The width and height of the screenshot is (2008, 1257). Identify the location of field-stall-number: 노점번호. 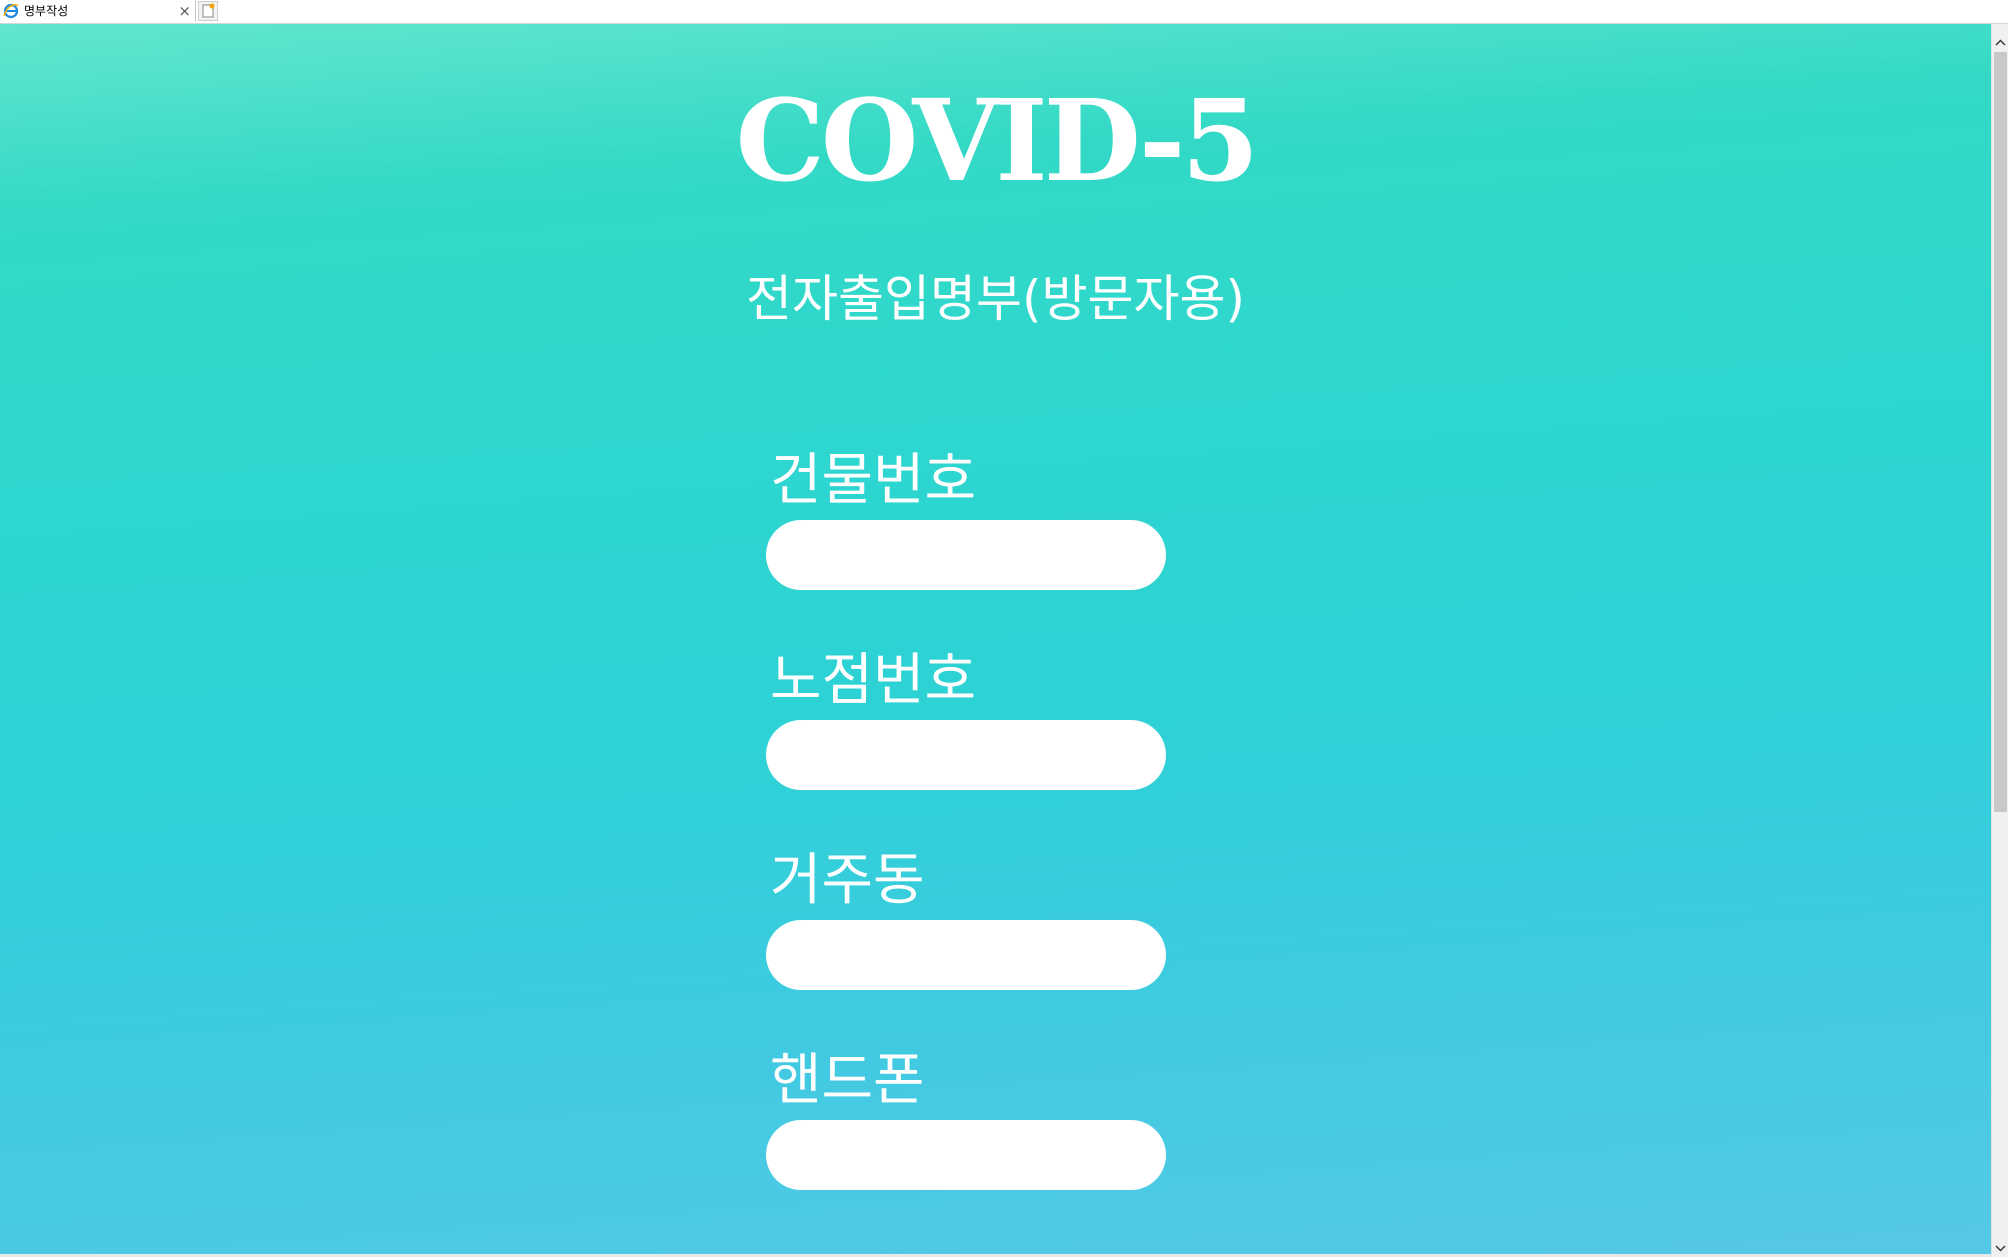
(976, 744).